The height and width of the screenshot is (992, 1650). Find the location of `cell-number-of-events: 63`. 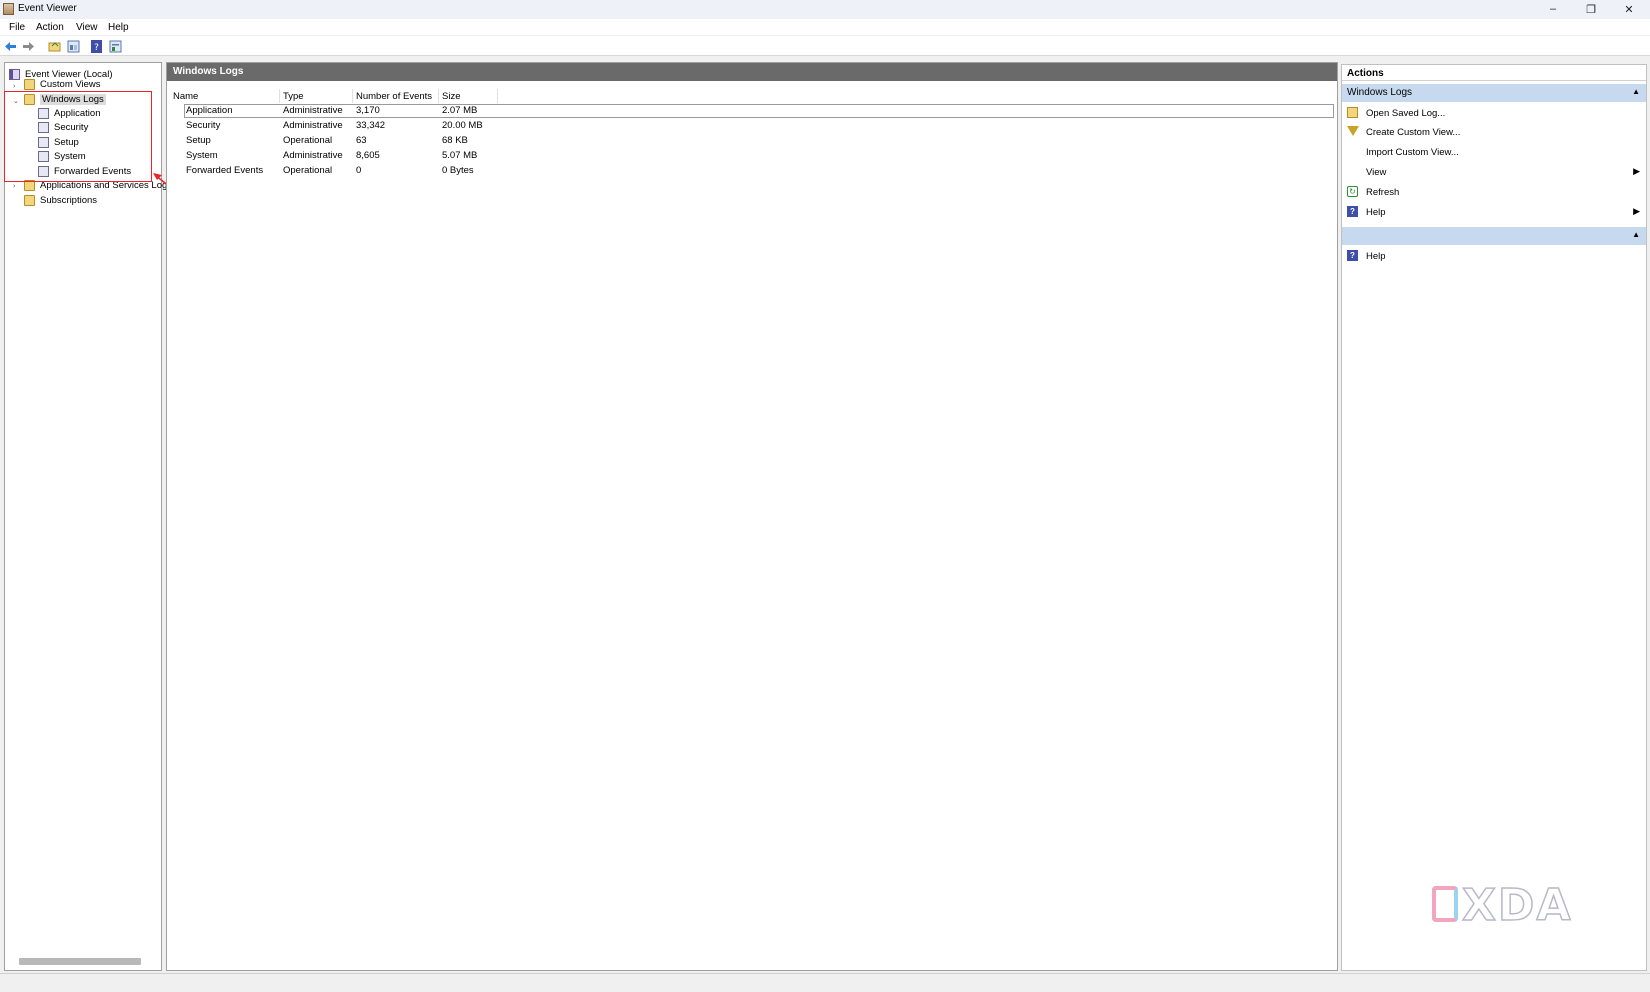

cell-number-of-events: 63 is located at coordinates (361, 140).